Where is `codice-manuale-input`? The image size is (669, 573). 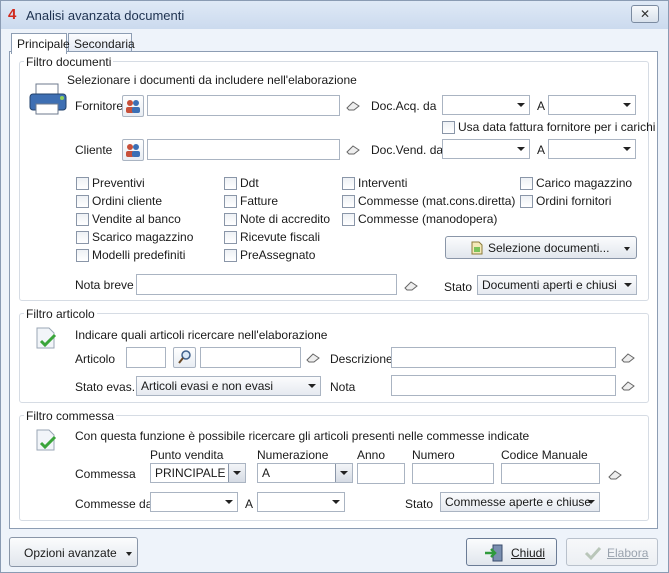
codice-manuale-input is located at coordinates (550, 473).